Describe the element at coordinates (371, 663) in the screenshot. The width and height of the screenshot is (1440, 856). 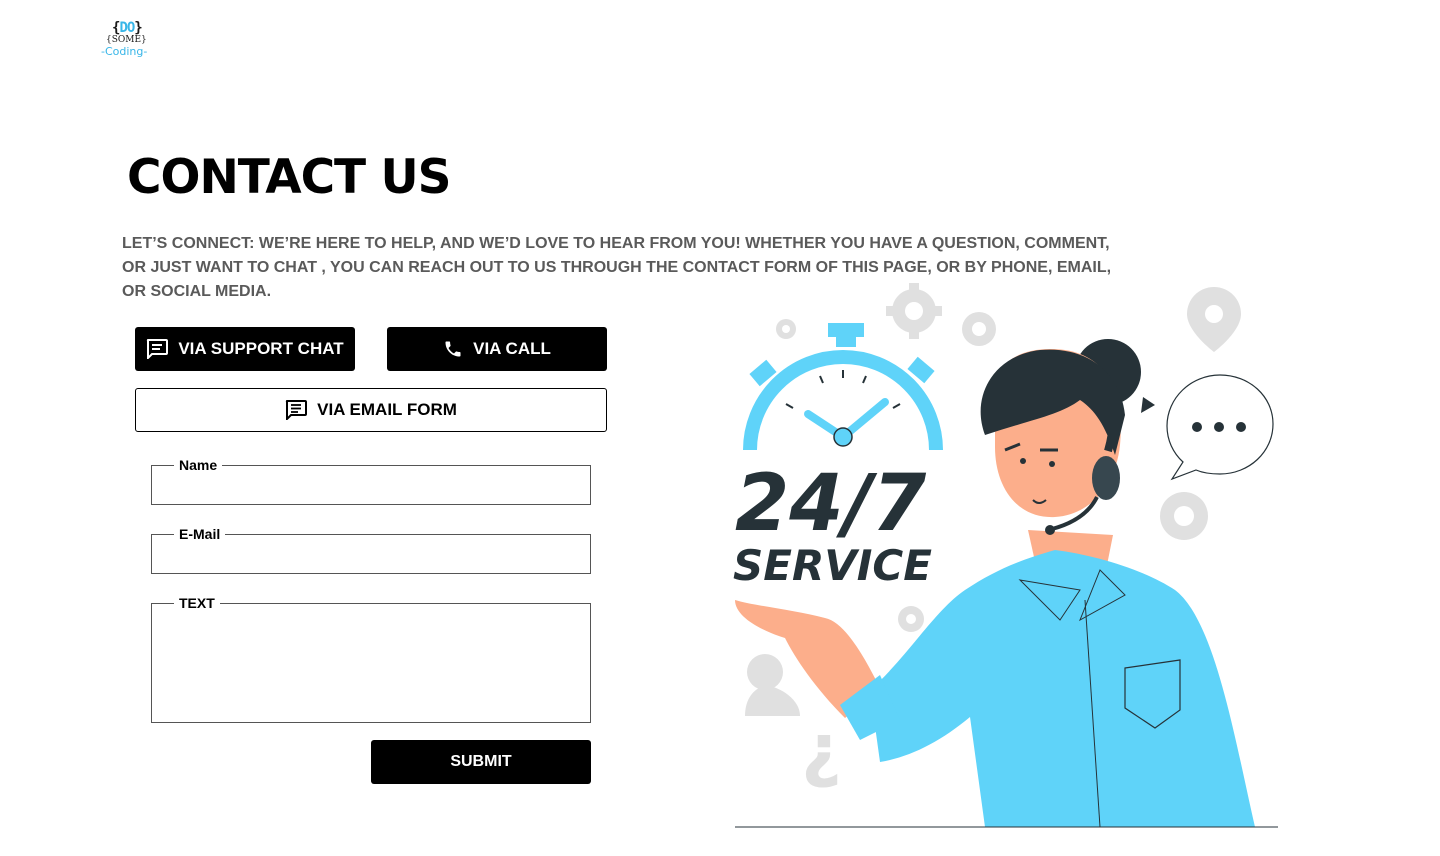
I see `text-input` at that location.